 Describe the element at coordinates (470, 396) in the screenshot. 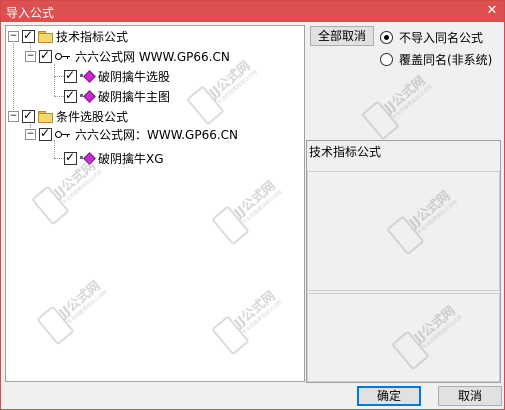

I see `cancel-button: 取消` at that location.